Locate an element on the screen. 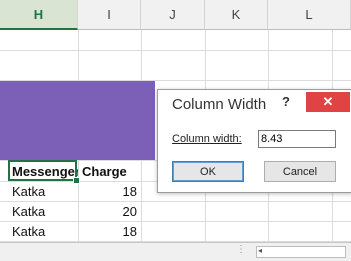 The image size is (351, 261). cancel-button: Cancel is located at coordinates (300, 171).